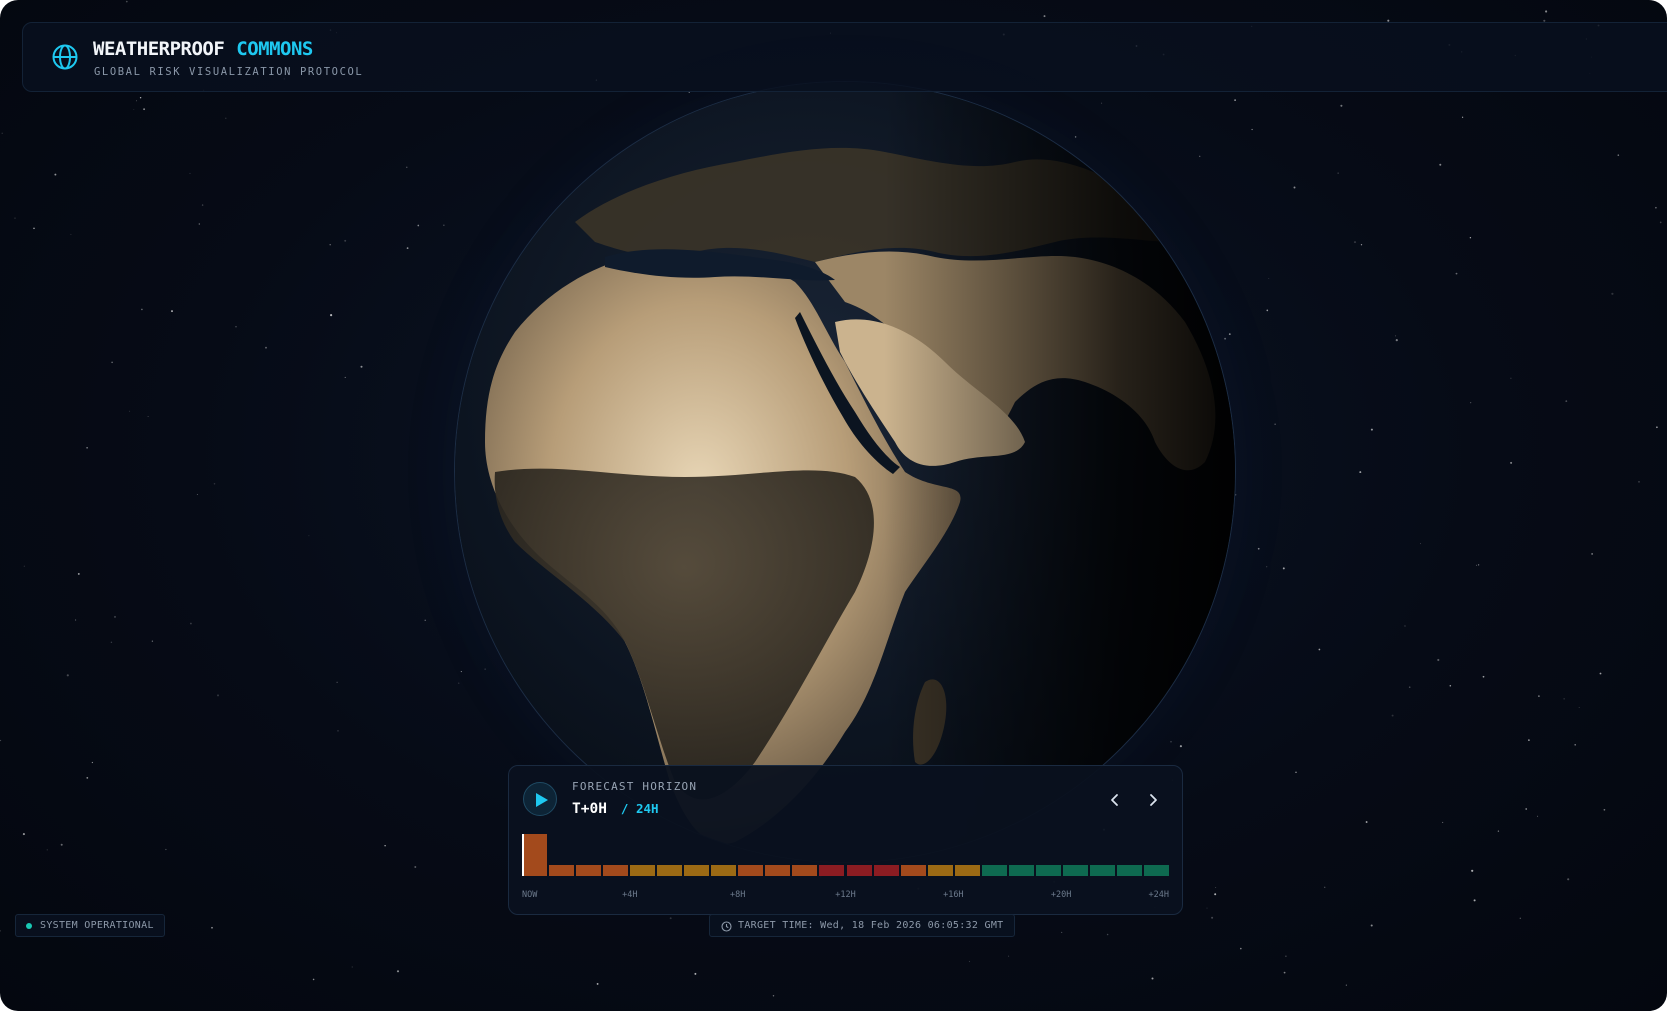 The height and width of the screenshot is (1011, 1667). I want to click on app-subtitle: GLOBAL RISK VISUALIZATION PROTOCOL, so click(229, 72).